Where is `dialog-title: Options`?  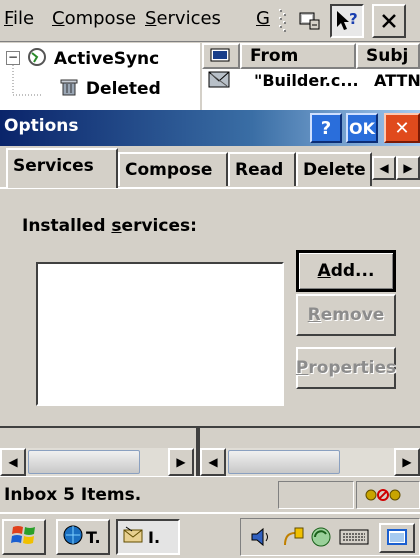 dialog-title: Options is located at coordinates (41, 126).